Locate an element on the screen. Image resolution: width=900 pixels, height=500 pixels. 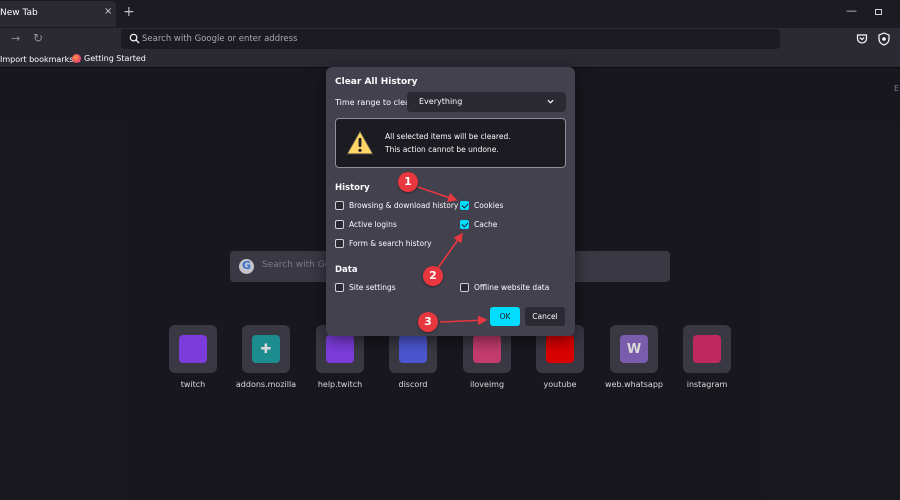
annotation-badge-2: 2 is located at coordinates (433, 276).